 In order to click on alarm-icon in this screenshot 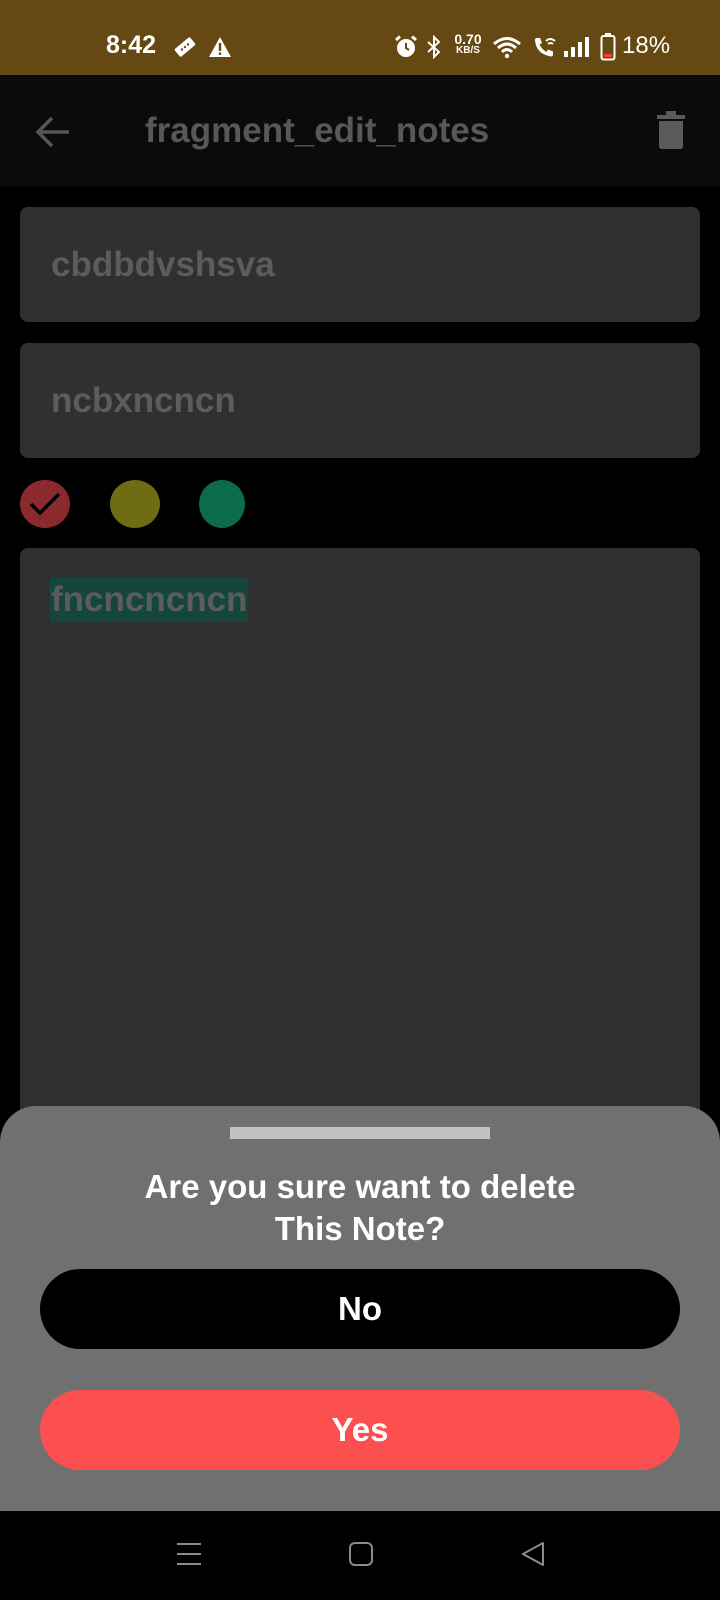, I will do `click(406, 46)`.